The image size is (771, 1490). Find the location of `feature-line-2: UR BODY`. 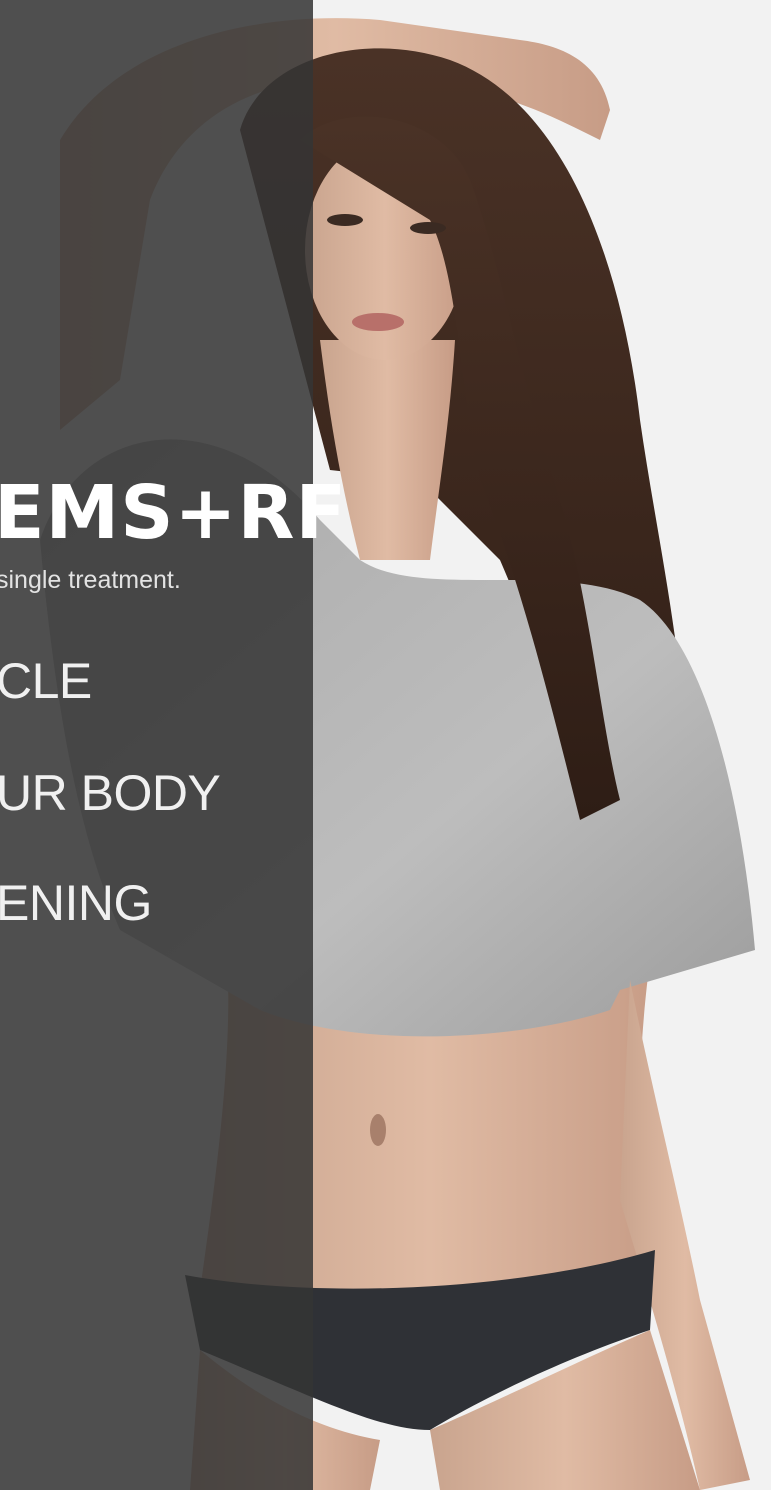

feature-line-2: UR BODY is located at coordinates (110, 793).